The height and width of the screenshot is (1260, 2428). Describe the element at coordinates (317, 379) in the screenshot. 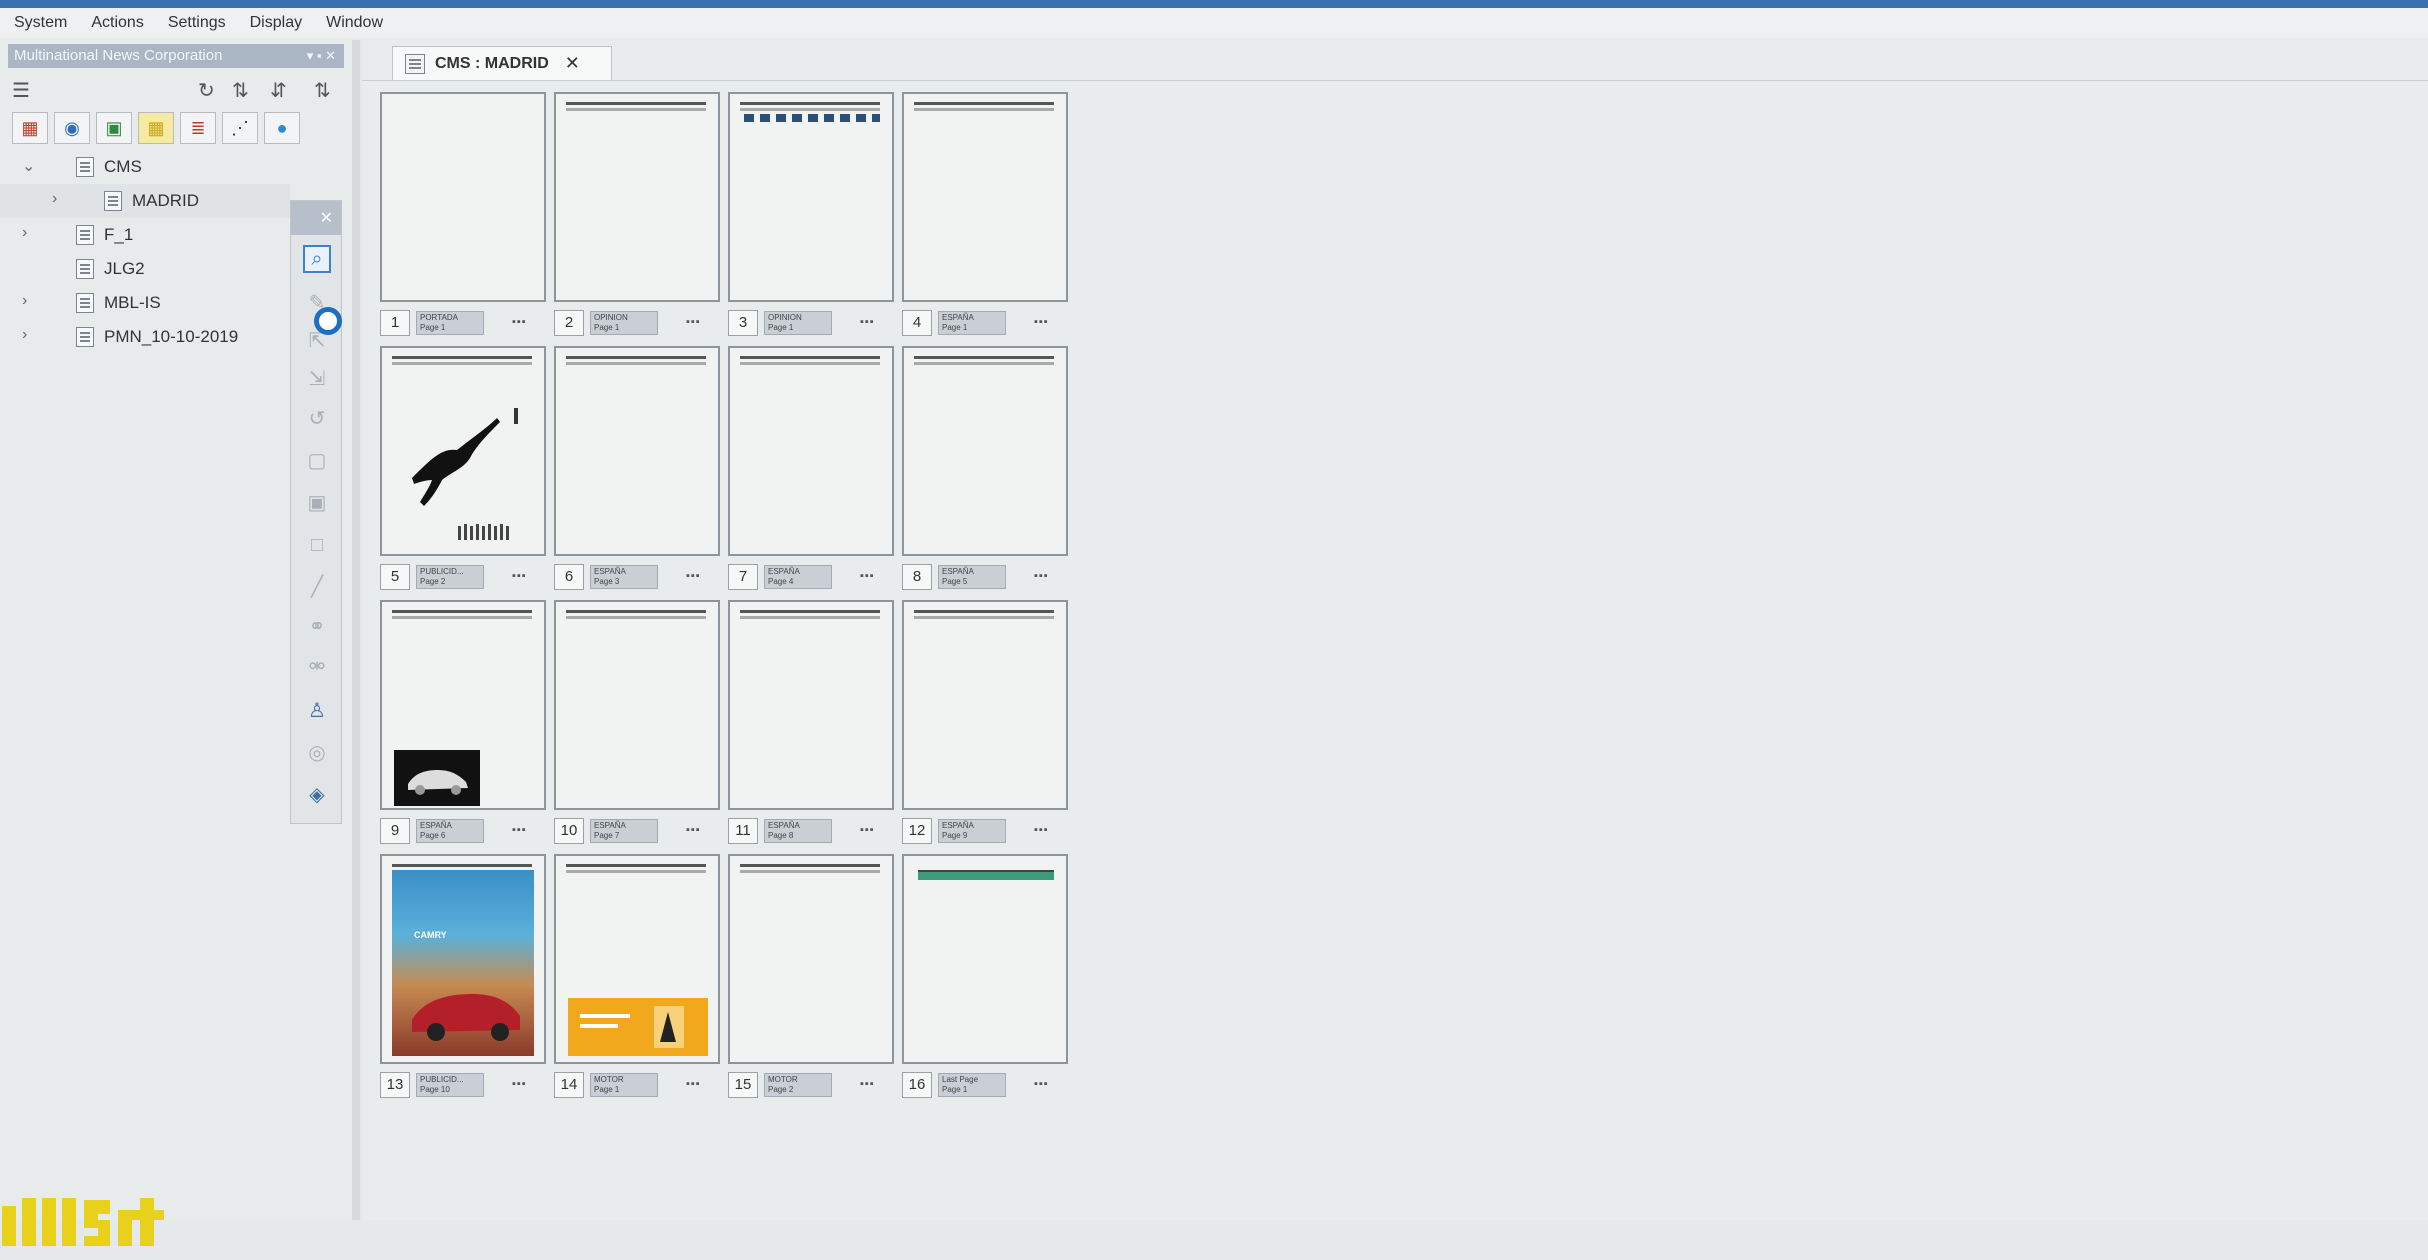

I see `move-tool-button: ⇲` at that location.